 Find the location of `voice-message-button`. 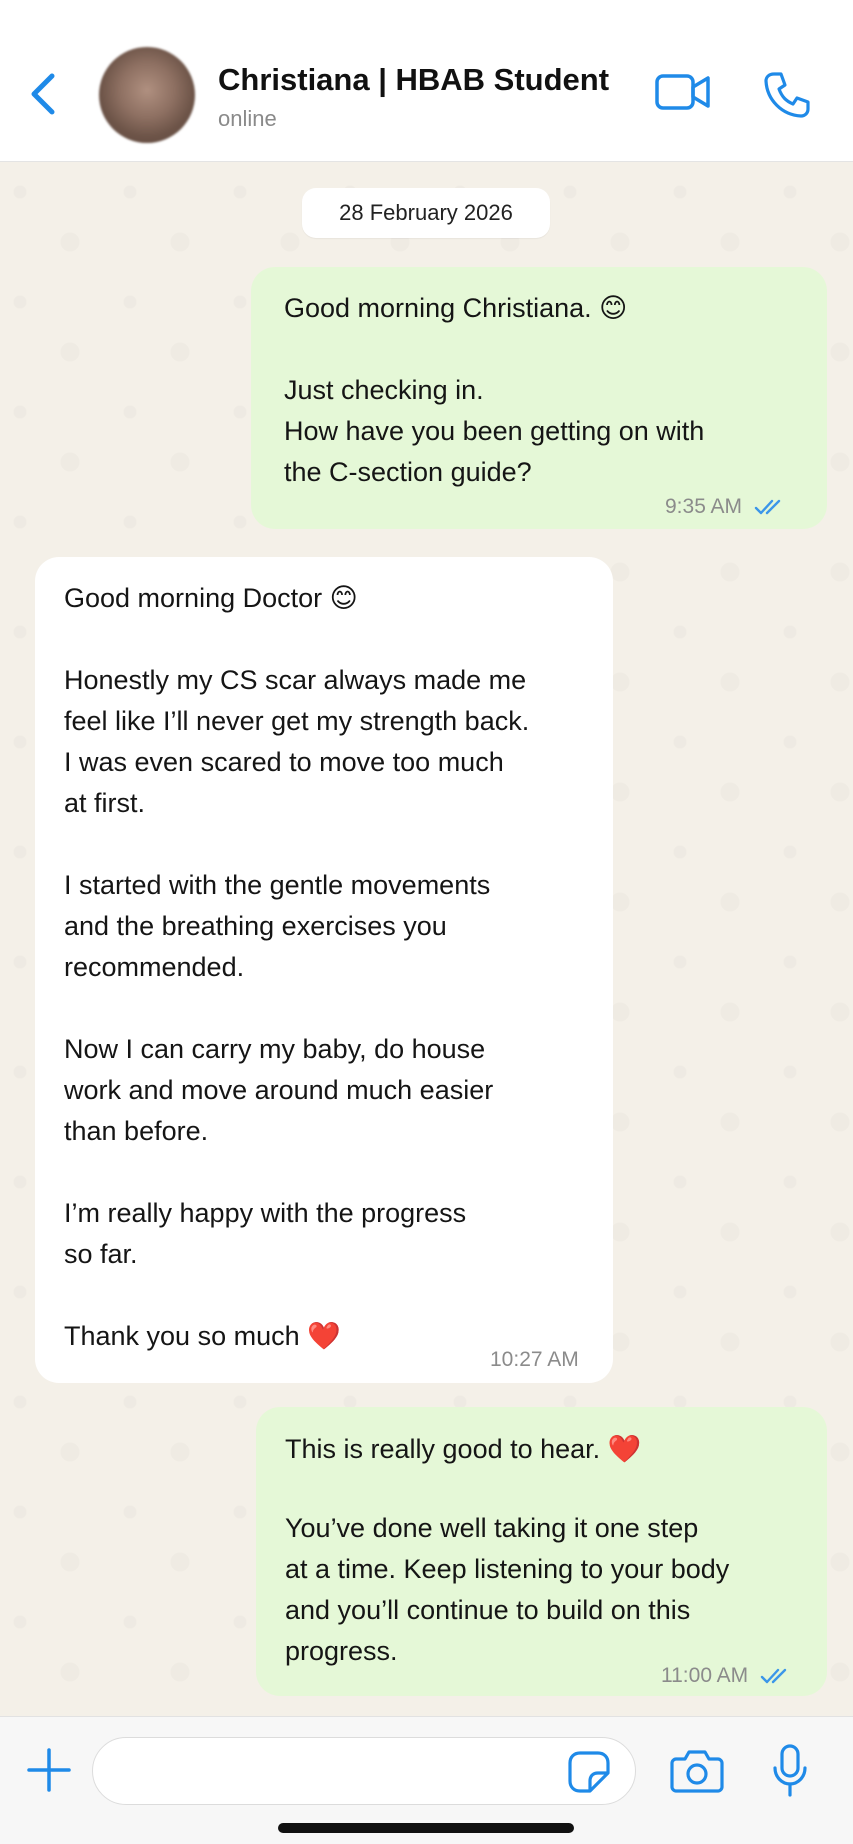

voice-message-button is located at coordinates (790, 1771).